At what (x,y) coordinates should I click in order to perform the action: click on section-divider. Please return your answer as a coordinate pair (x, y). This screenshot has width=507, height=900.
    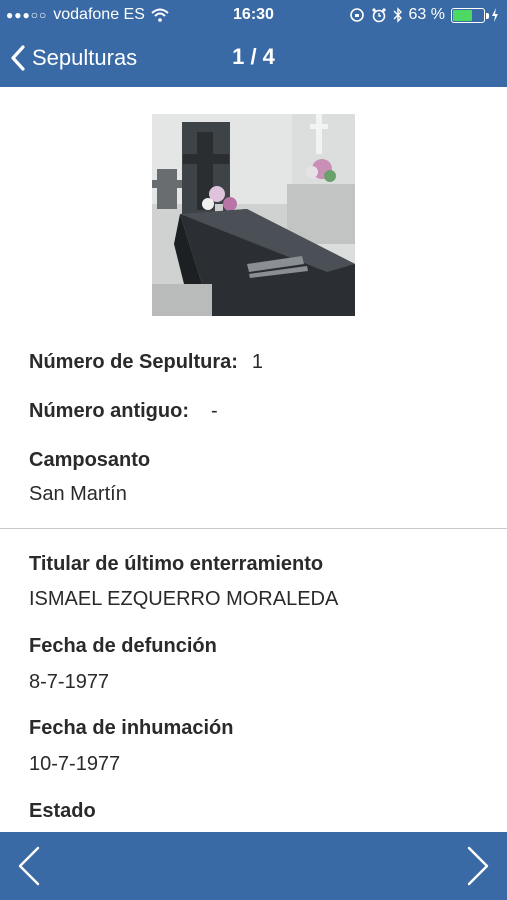
    Looking at the image, I should click on (253, 528).